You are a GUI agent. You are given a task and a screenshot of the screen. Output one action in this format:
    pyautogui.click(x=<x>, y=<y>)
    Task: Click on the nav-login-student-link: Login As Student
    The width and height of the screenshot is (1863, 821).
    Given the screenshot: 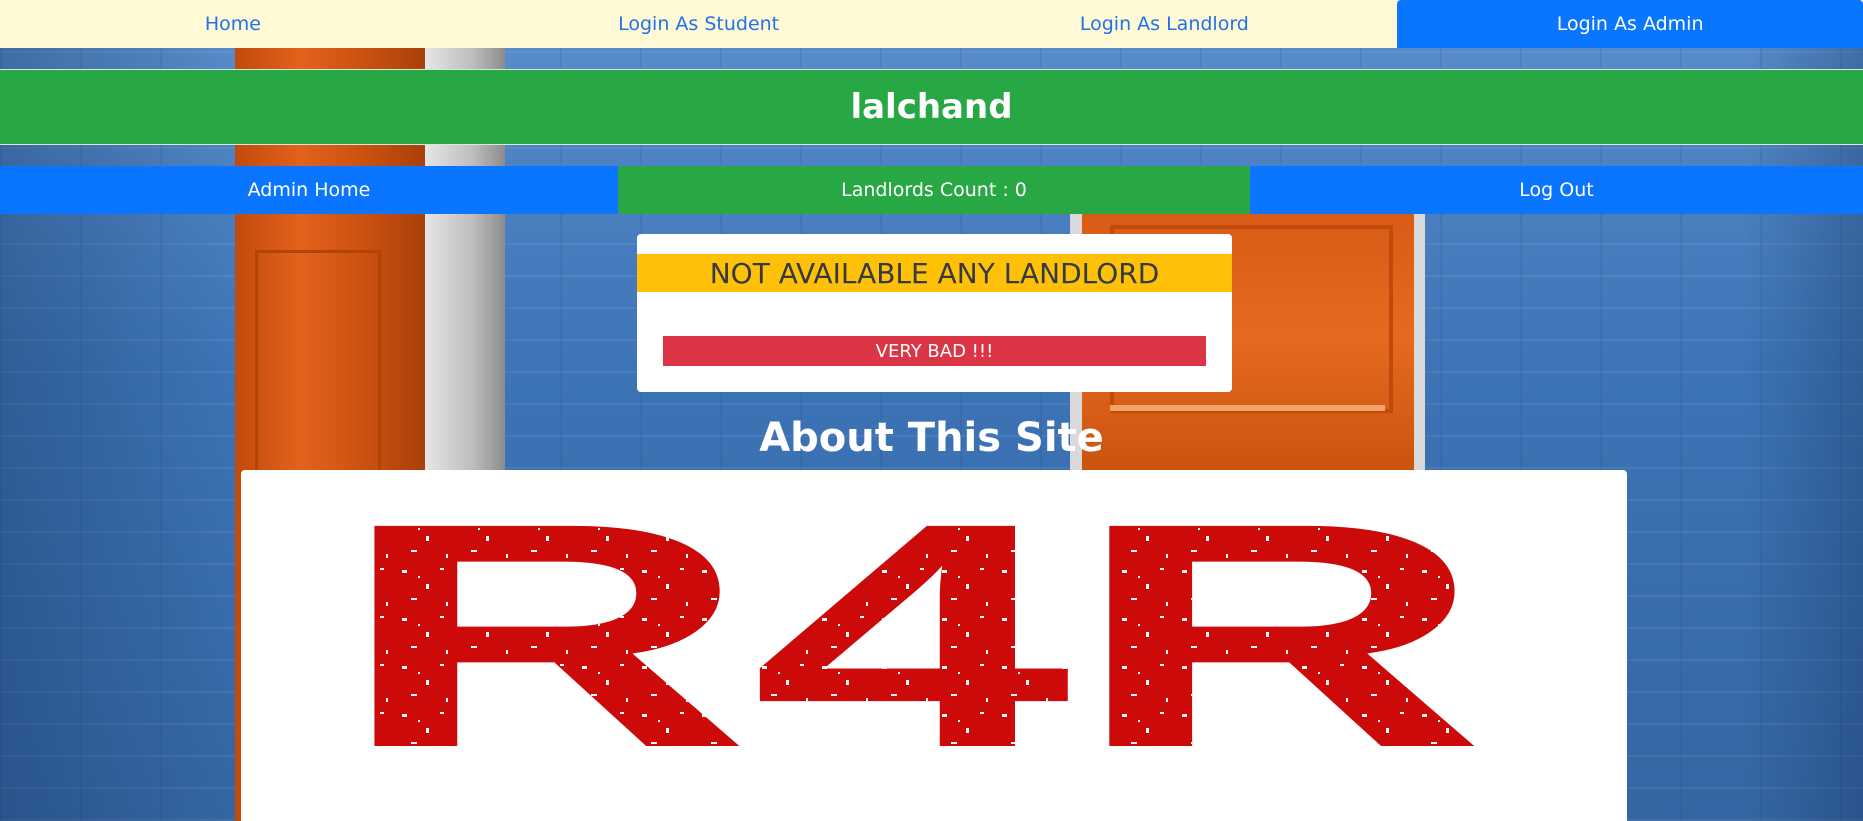 What is the action you would take?
    pyautogui.click(x=699, y=24)
    